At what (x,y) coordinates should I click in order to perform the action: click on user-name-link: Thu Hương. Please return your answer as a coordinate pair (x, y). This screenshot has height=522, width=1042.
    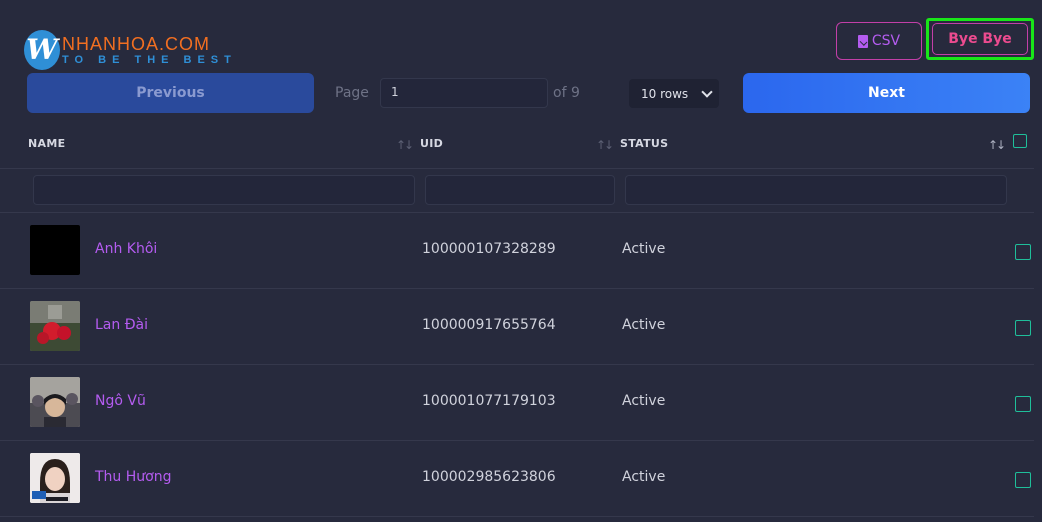
    Looking at the image, I should click on (133, 477).